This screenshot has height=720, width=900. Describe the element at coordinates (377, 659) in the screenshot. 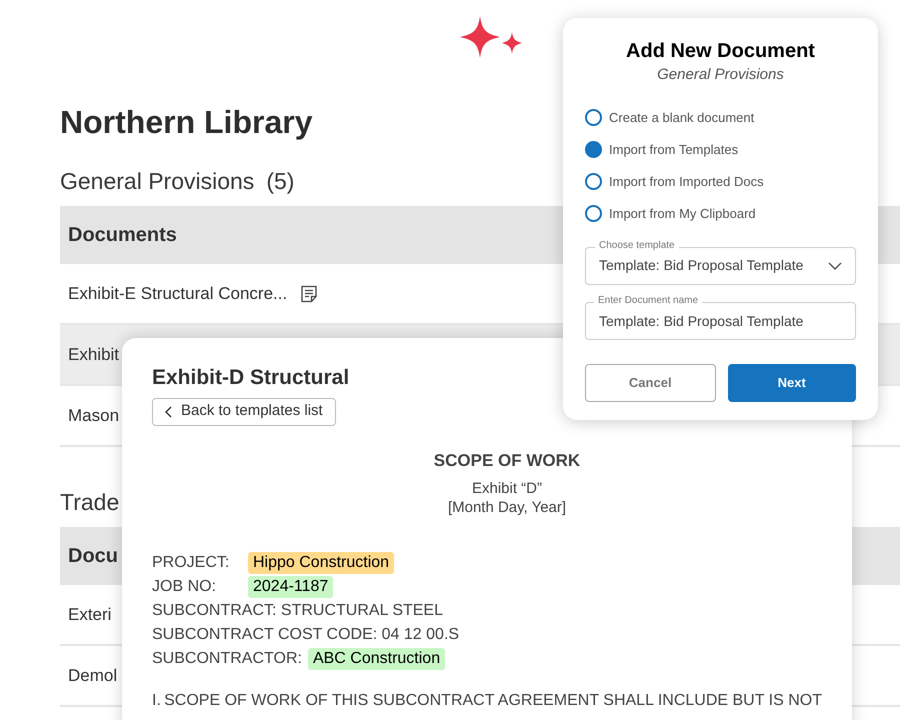

I see `field-value: ABC Construction` at that location.